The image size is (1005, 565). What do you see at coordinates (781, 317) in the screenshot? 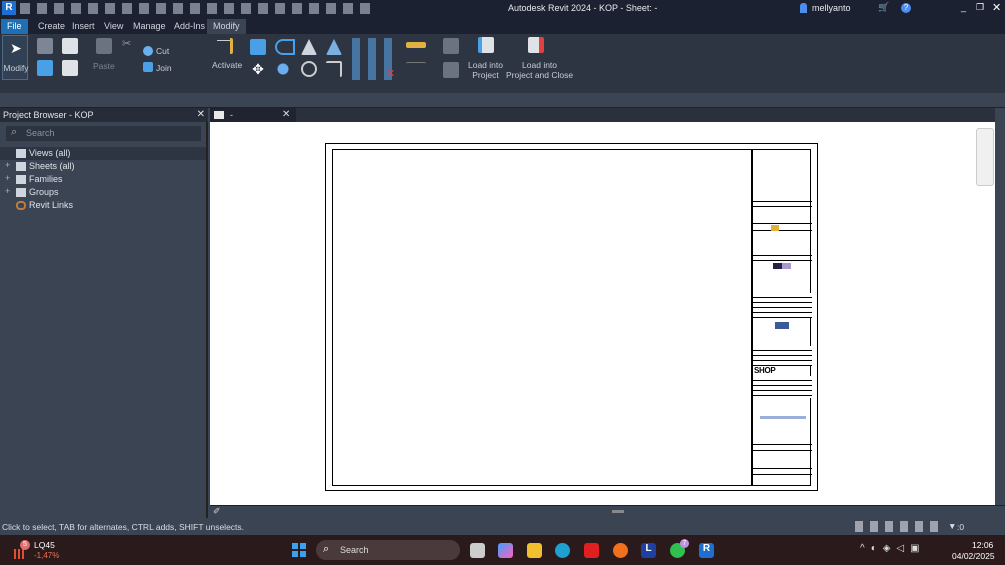
I see `title-block: SHOP DRAWING` at bounding box center [781, 317].